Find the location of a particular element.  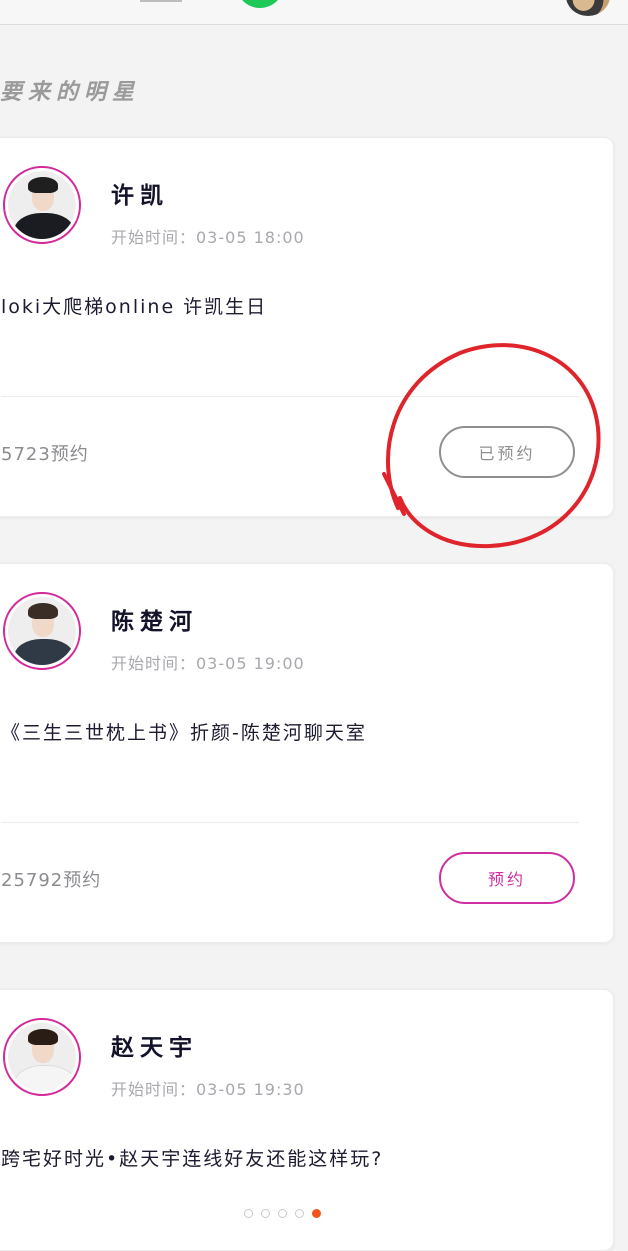

event-description: 《三生三世枕上书》折颜-陈楚河聊天室 is located at coordinates (184, 733).